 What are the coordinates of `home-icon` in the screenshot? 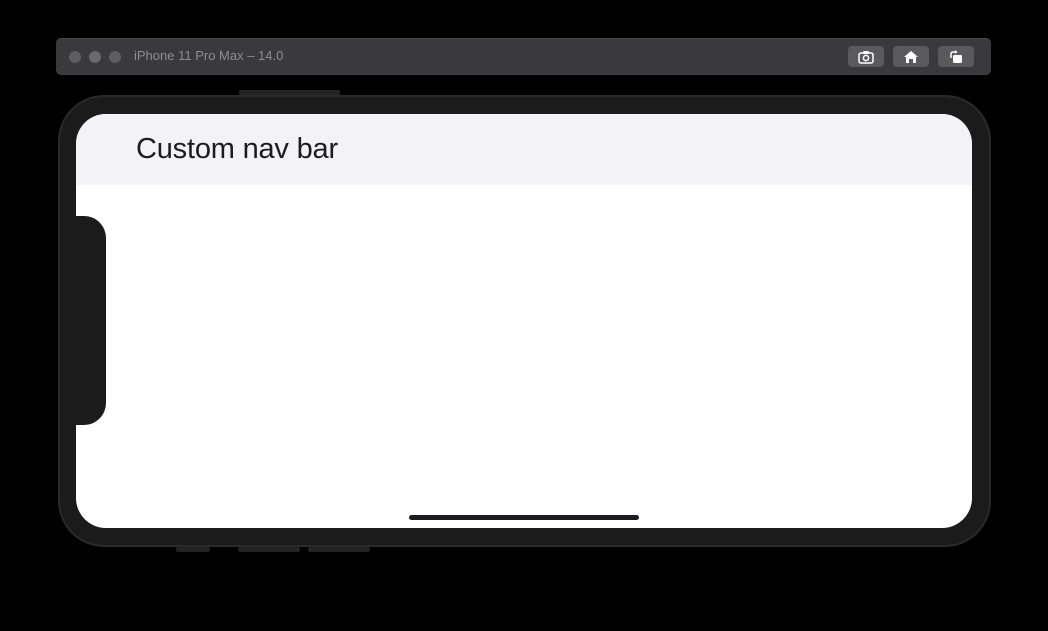 It's located at (911, 56).